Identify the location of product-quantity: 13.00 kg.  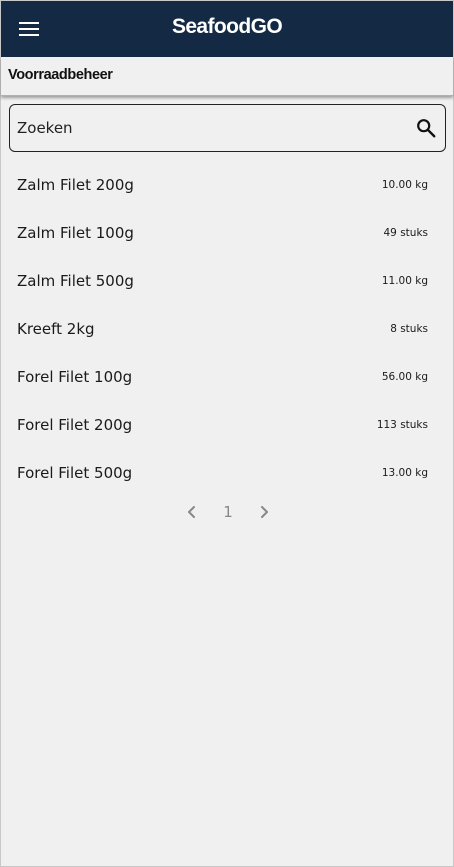
(404, 473).